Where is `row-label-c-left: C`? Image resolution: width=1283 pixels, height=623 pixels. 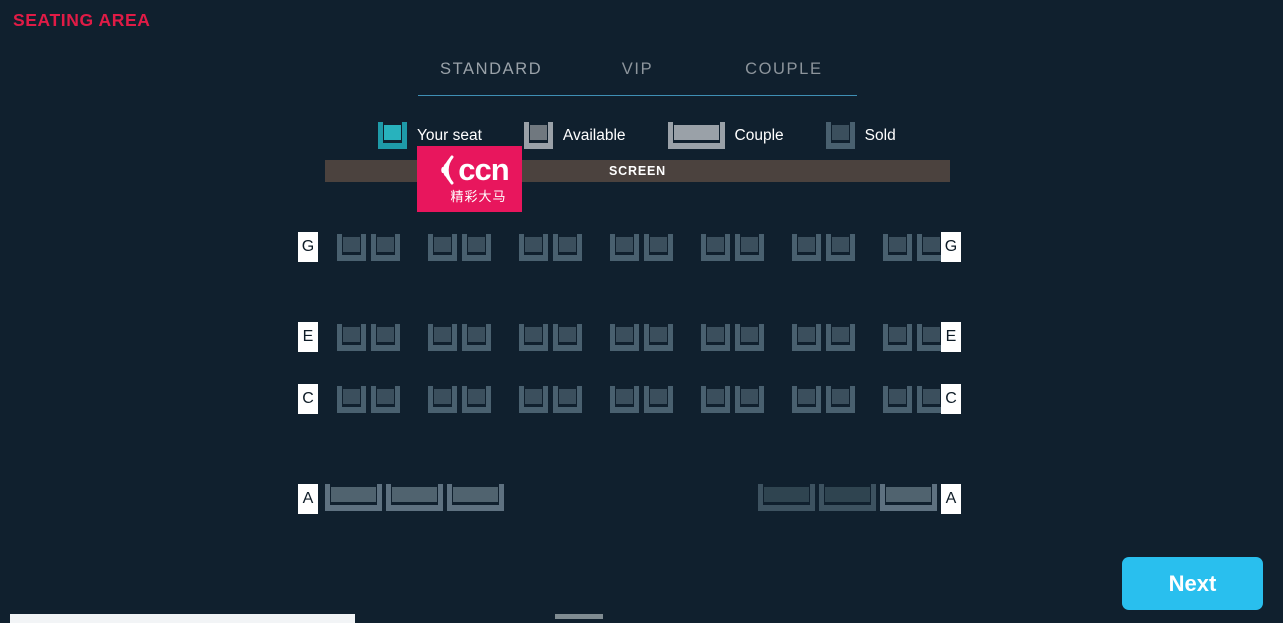
row-label-c-left: C is located at coordinates (308, 399).